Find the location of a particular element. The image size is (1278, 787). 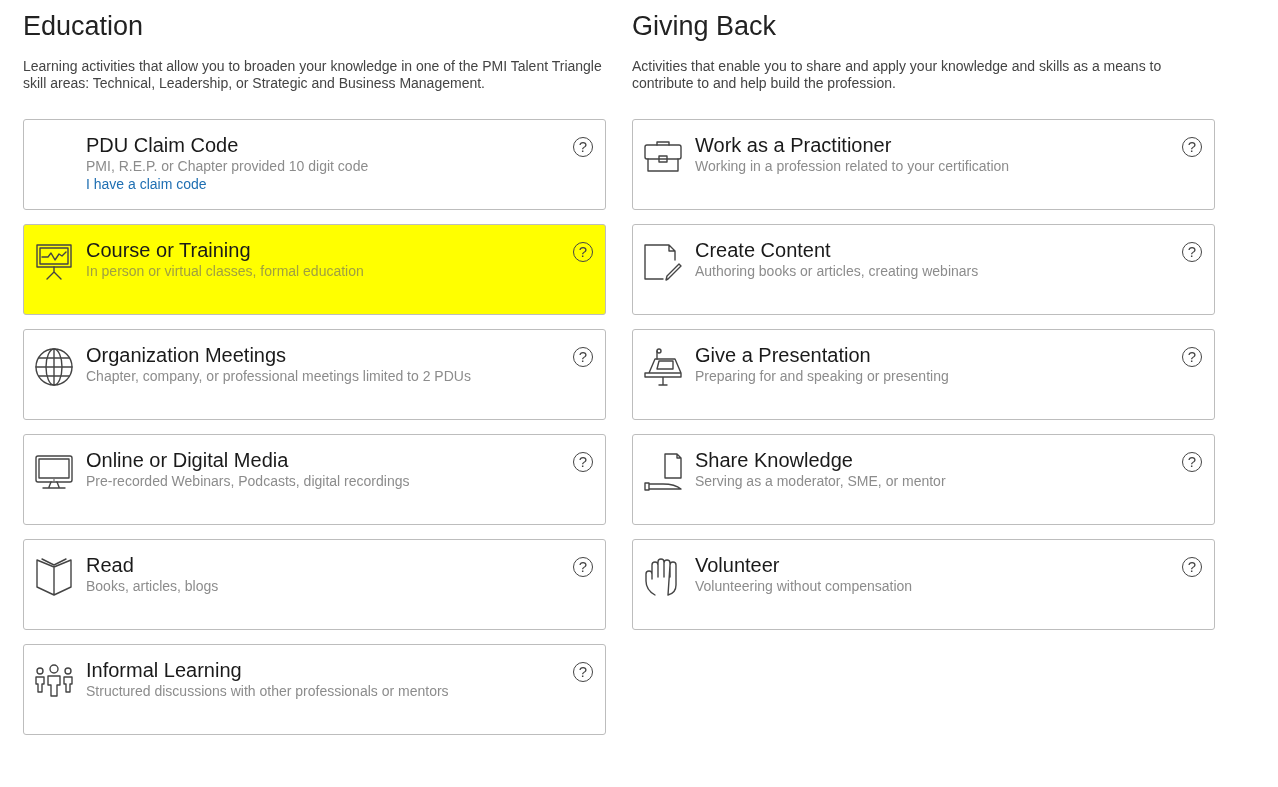

card-description: Serving as a moderator, SME, or mentor is located at coordinates (820, 481).